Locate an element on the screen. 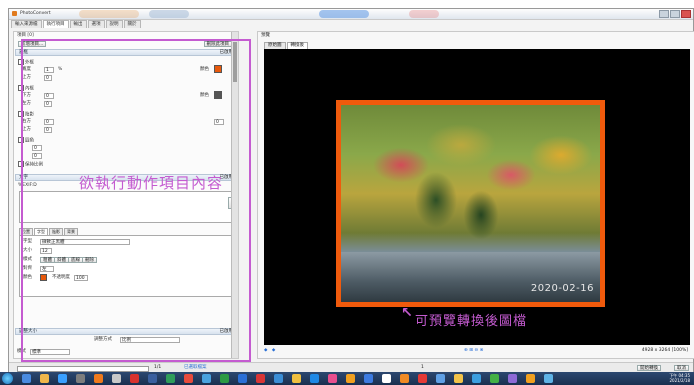 This screenshot has width=694, height=385. cancel-button: 取消 is located at coordinates (681, 368).